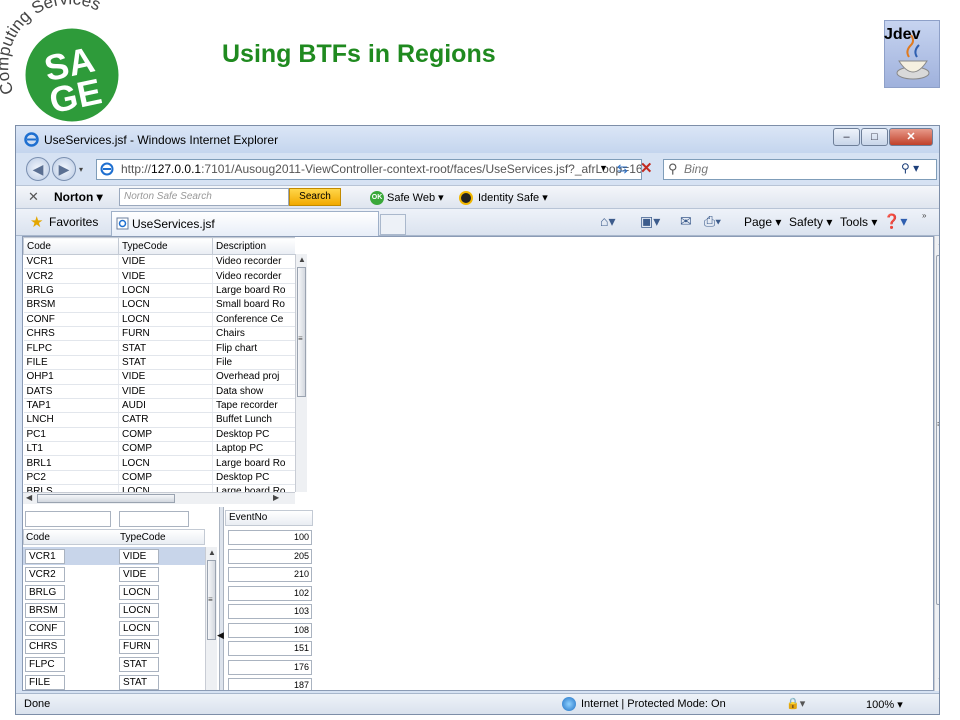 The image size is (960, 720). Describe the element at coordinates (114, 681) in the screenshot. I see `list-item: FILE STAT` at that location.